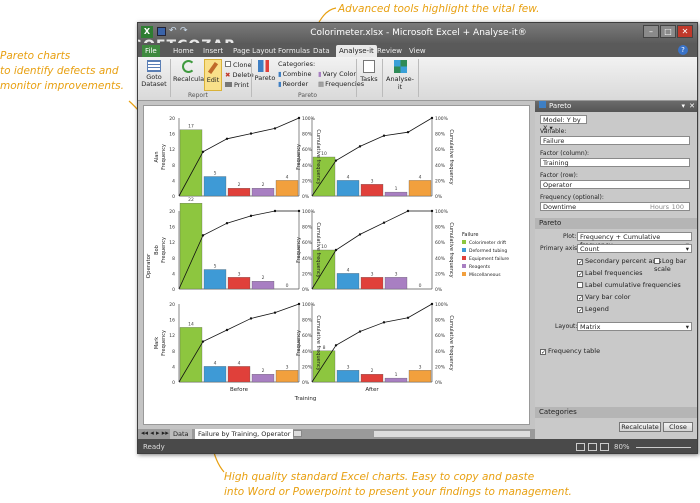 This screenshot has height=503, width=700. What do you see at coordinates (687, 249) in the screenshot?
I see `chevron-down-icon: ▾` at bounding box center [687, 249].